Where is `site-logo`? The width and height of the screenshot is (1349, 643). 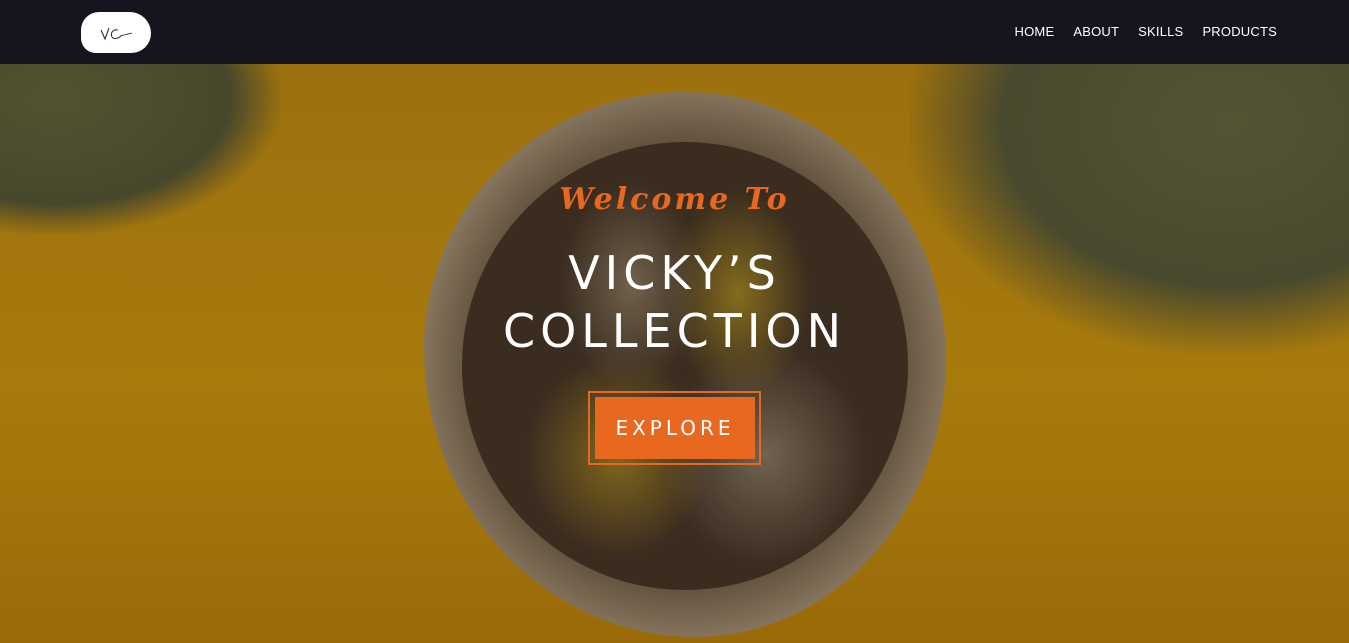
site-logo is located at coordinates (116, 32).